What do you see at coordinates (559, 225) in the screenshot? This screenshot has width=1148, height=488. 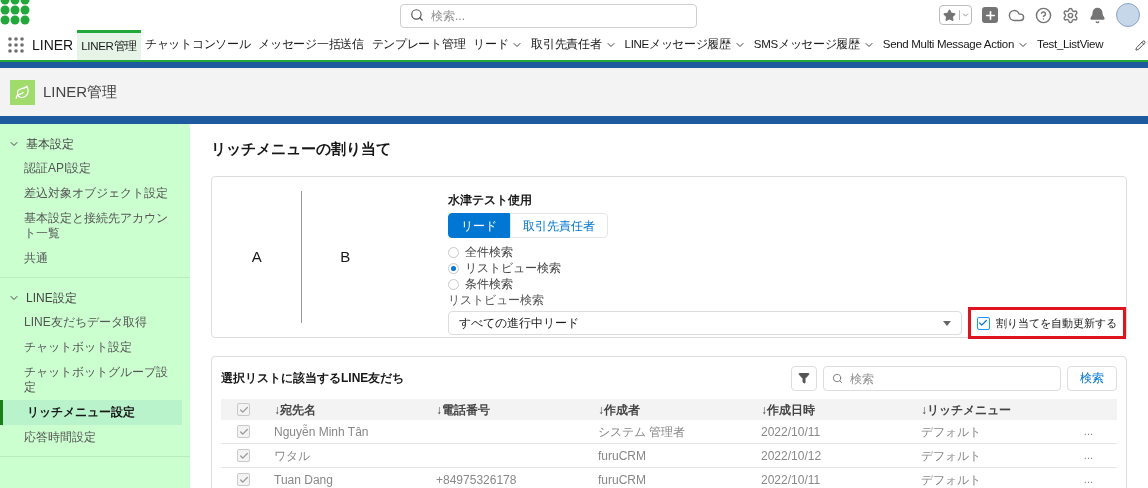 I see `object-tab: 取引先責任者` at bounding box center [559, 225].